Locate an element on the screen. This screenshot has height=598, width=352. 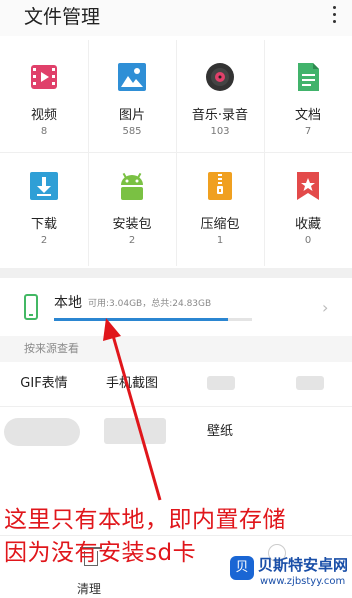
watermark-name: 贝斯特安卓网 is located at coordinates (303, 565).